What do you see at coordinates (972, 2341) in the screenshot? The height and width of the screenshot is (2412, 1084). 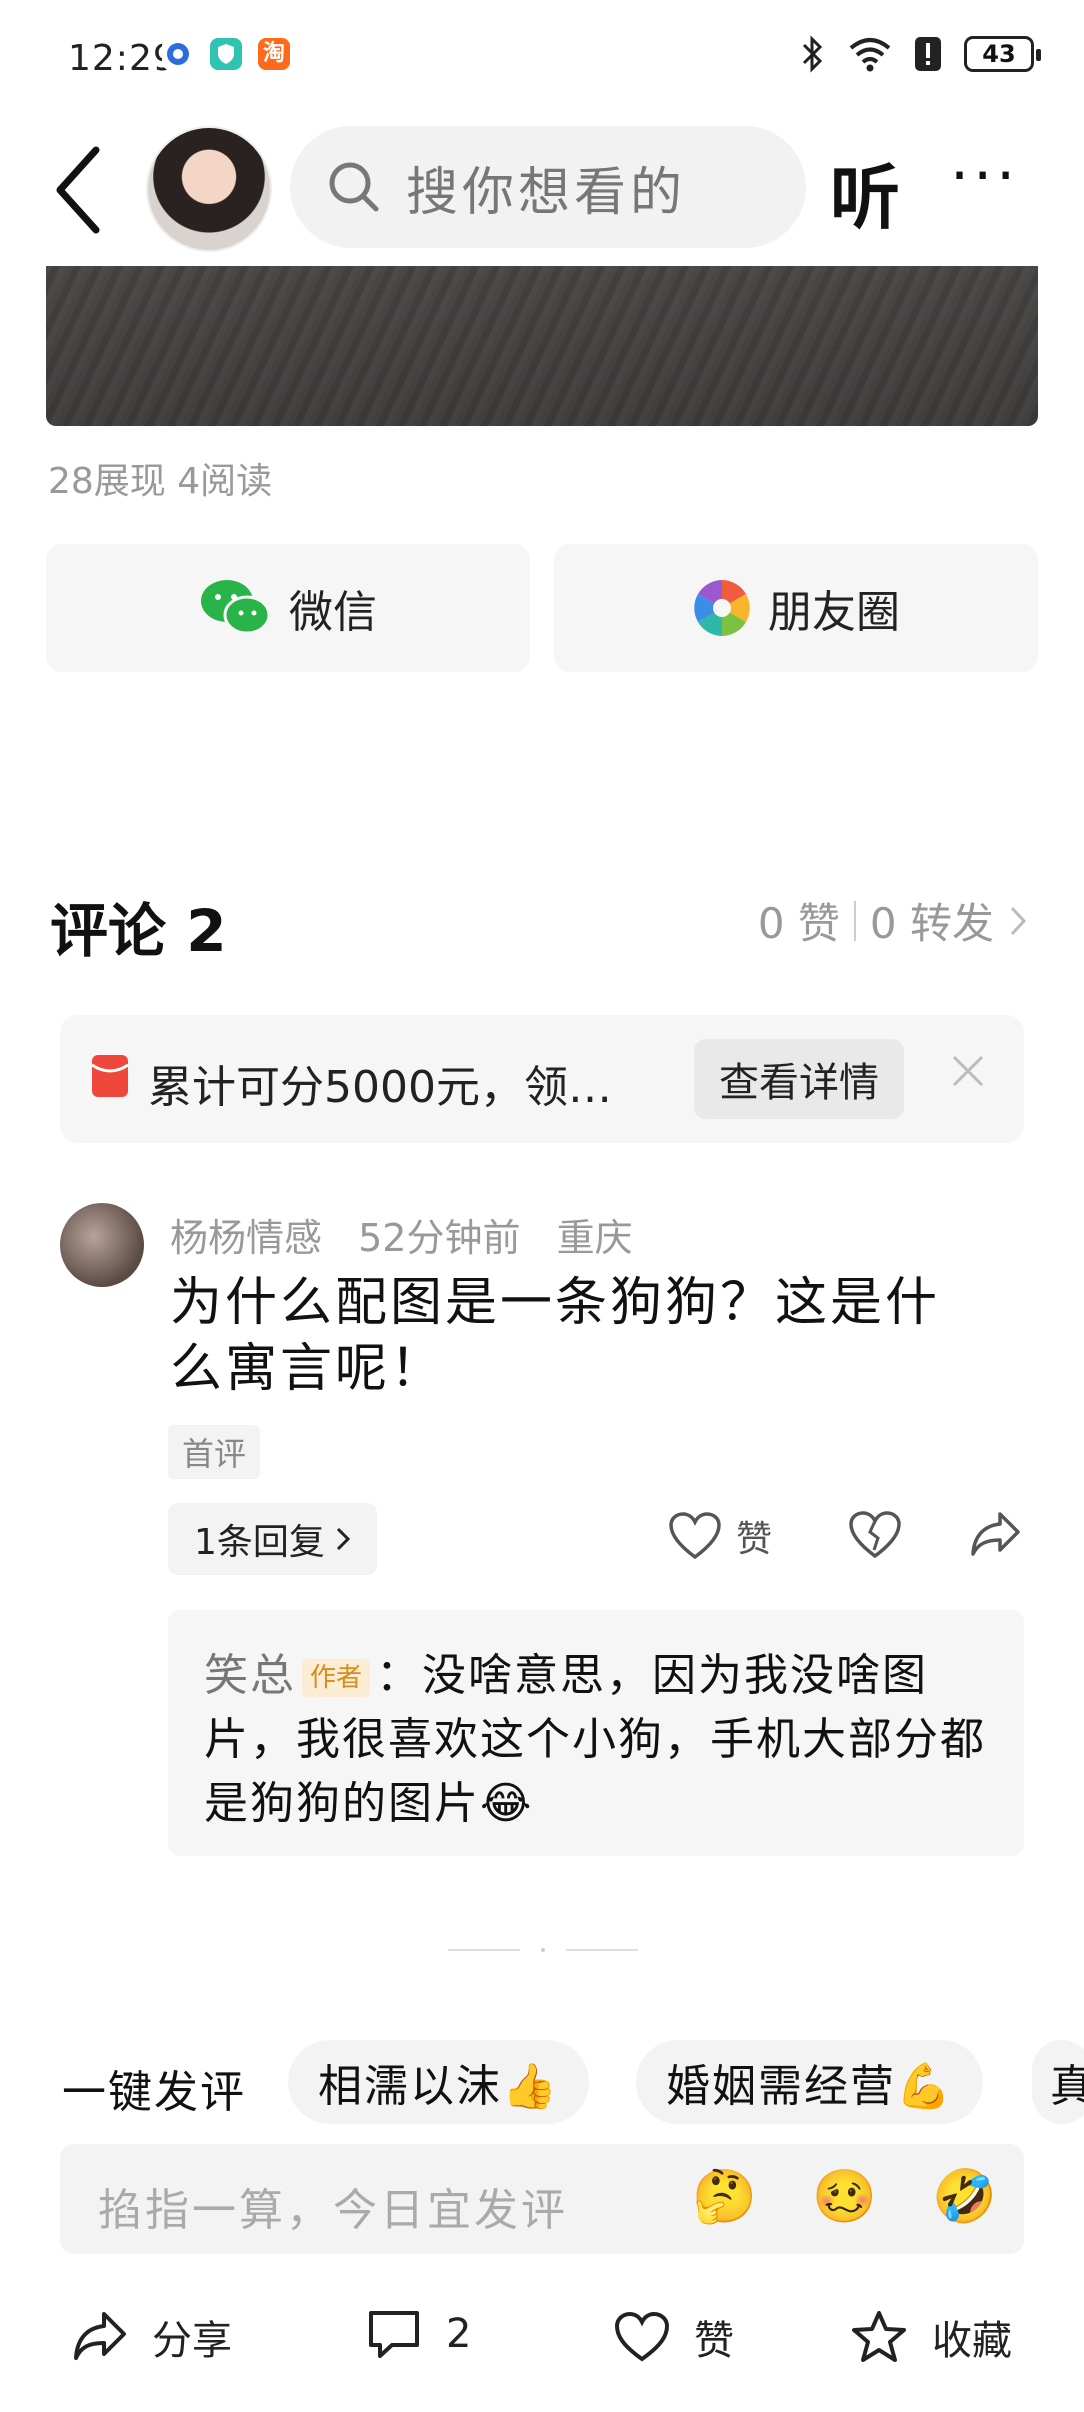 I see `favorite-label: 收藏` at bounding box center [972, 2341].